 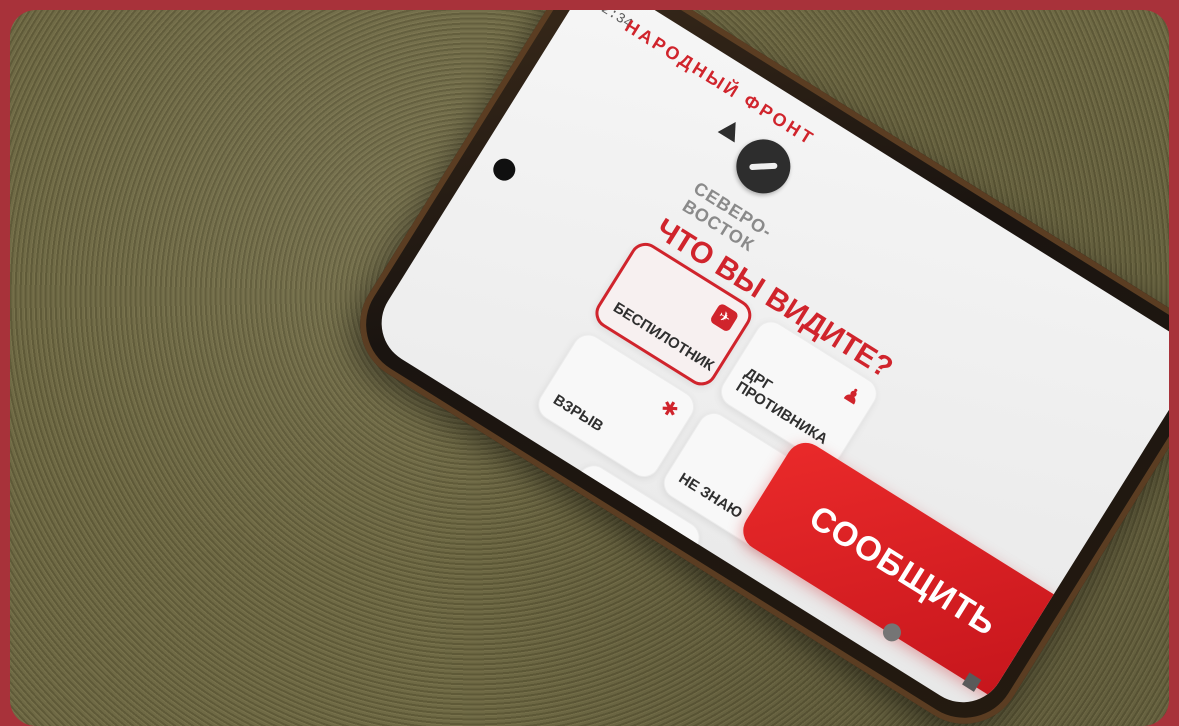 What do you see at coordinates (731, 129) in the screenshot?
I see `navigation-arrow-icon` at bounding box center [731, 129].